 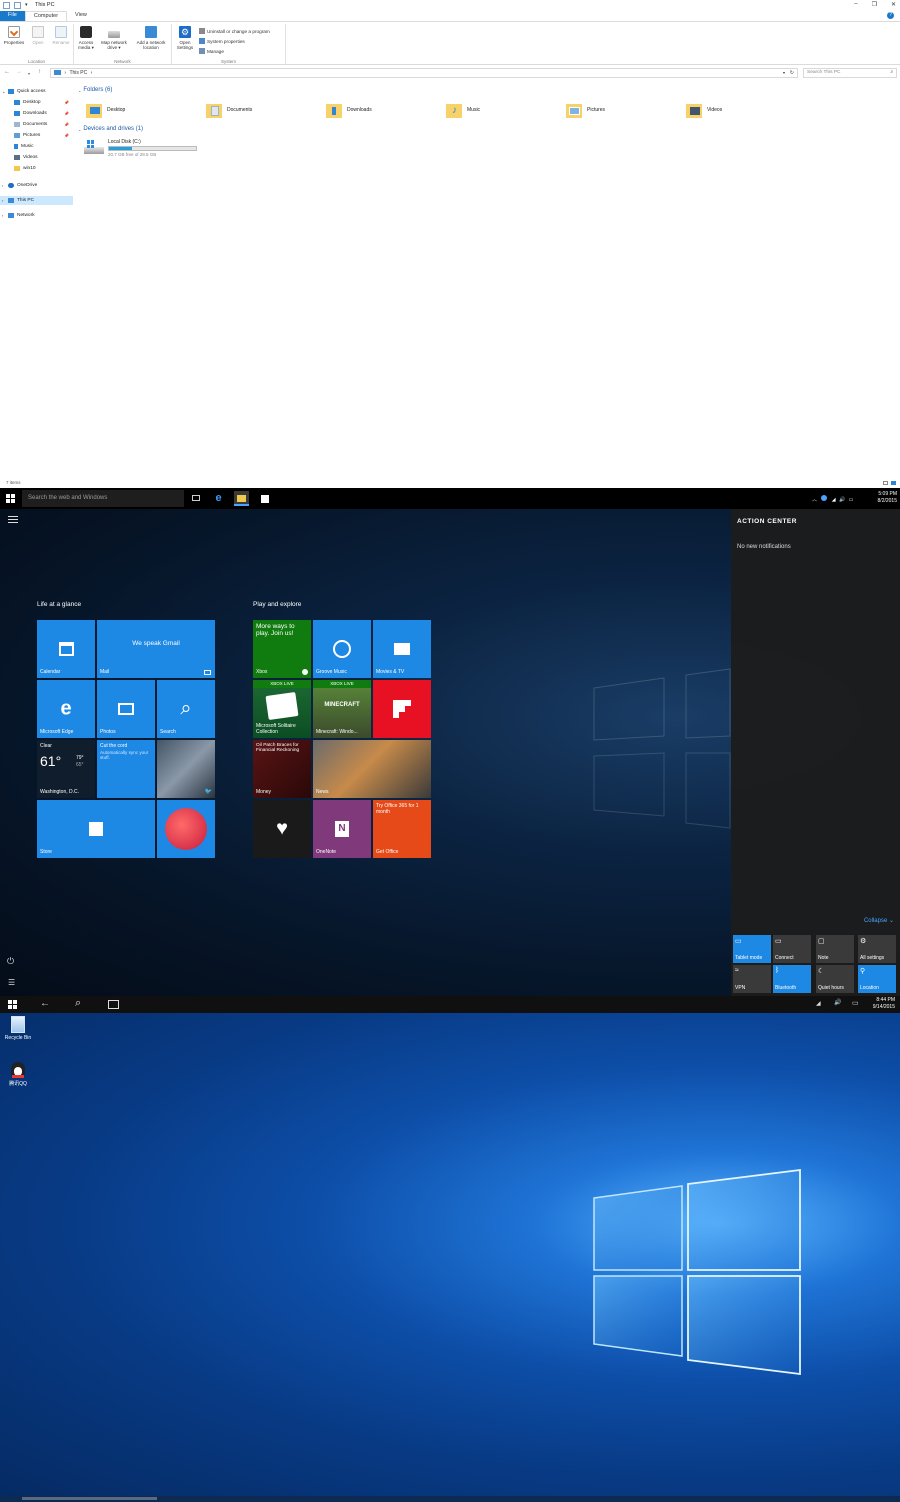 What do you see at coordinates (96, 829) in the screenshot?
I see `tile-store: Store` at bounding box center [96, 829].